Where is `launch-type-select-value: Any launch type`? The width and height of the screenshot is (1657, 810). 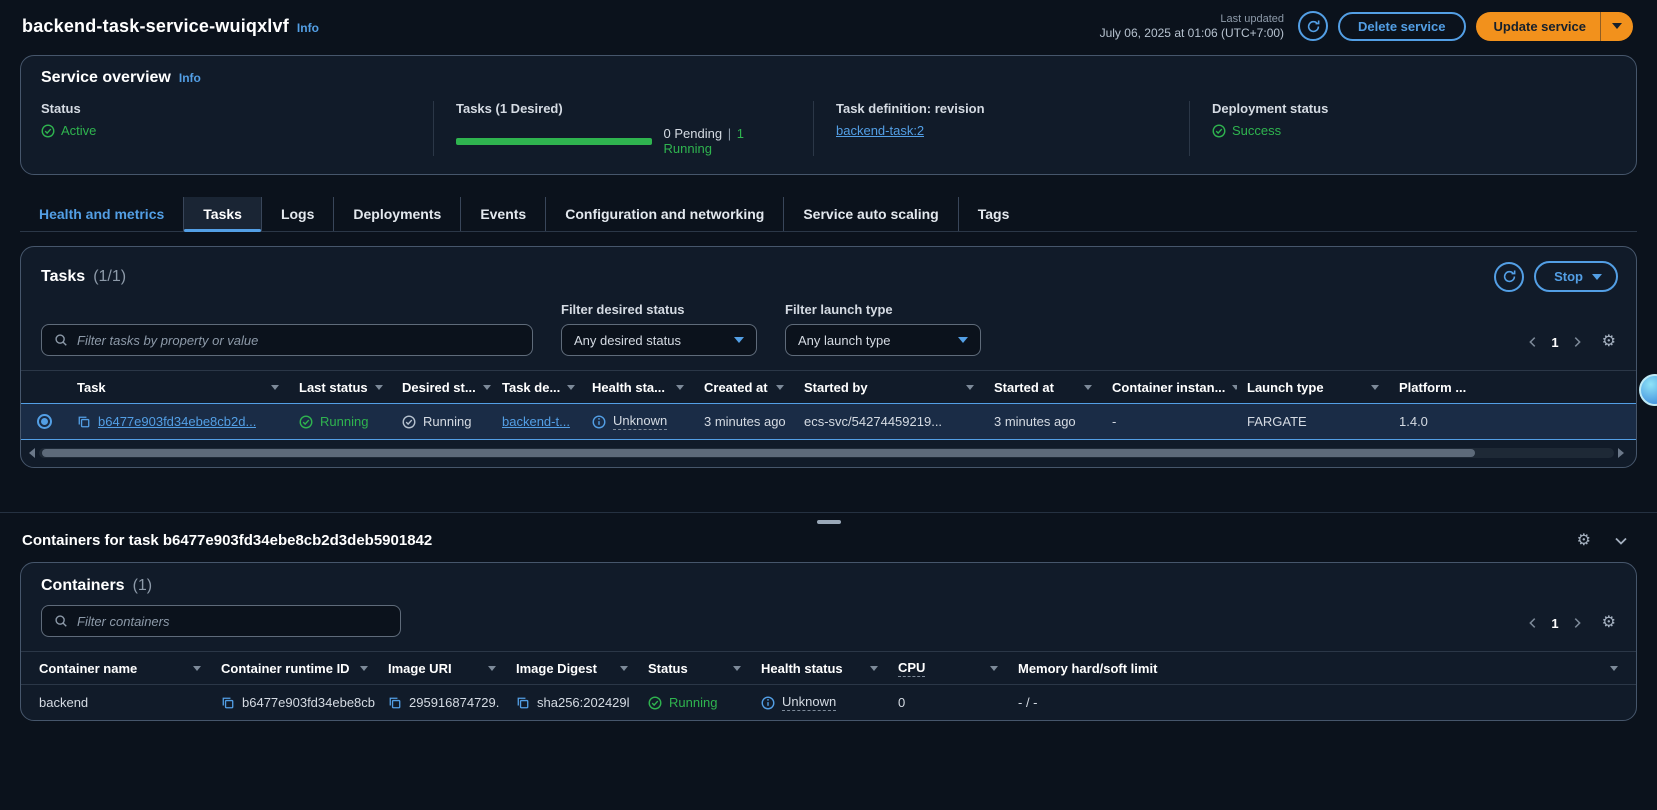 launch-type-select-value: Any launch type is located at coordinates (844, 340).